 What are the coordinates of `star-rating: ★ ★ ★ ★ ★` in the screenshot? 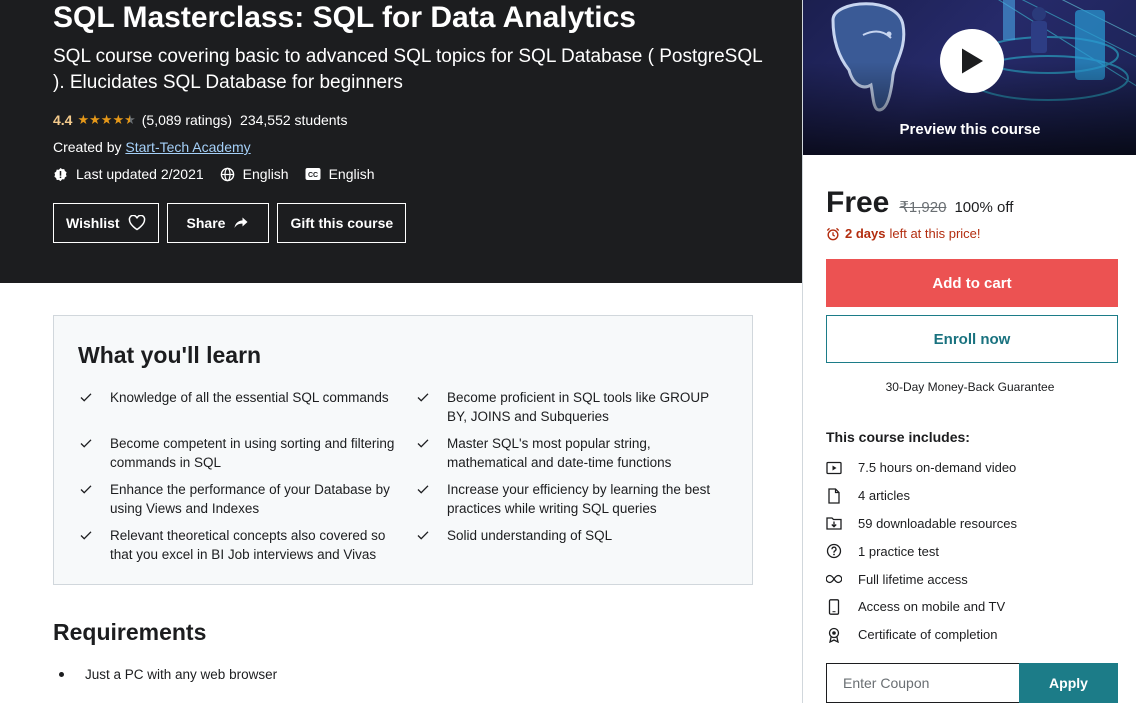 It's located at (106, 120).